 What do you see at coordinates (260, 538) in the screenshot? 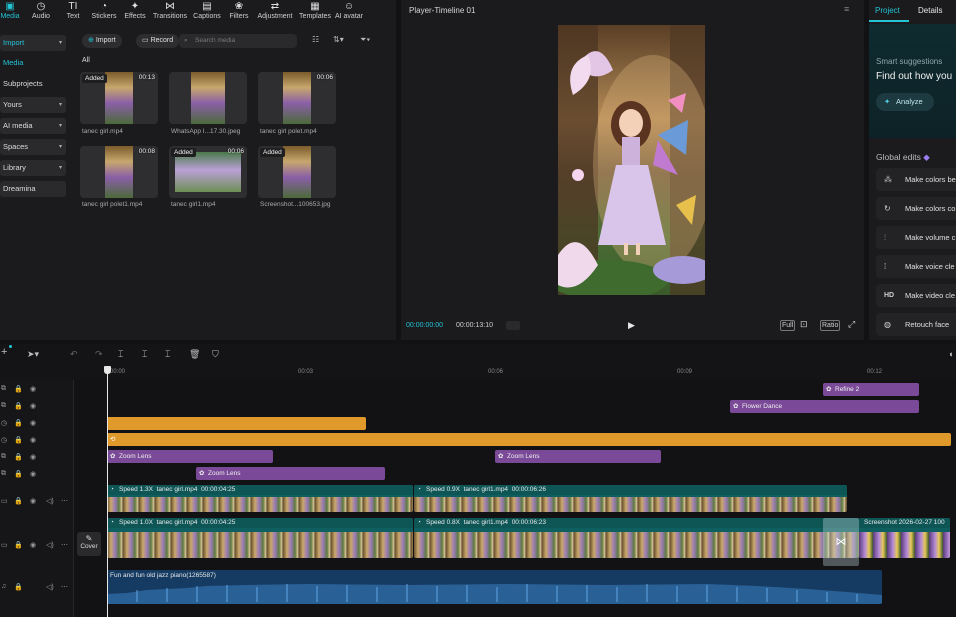
I see `video-clip-main-a: ◔ Speed 1.0X tanec girl.mp4 00:00:04:25` at bounding box center [260, 538].